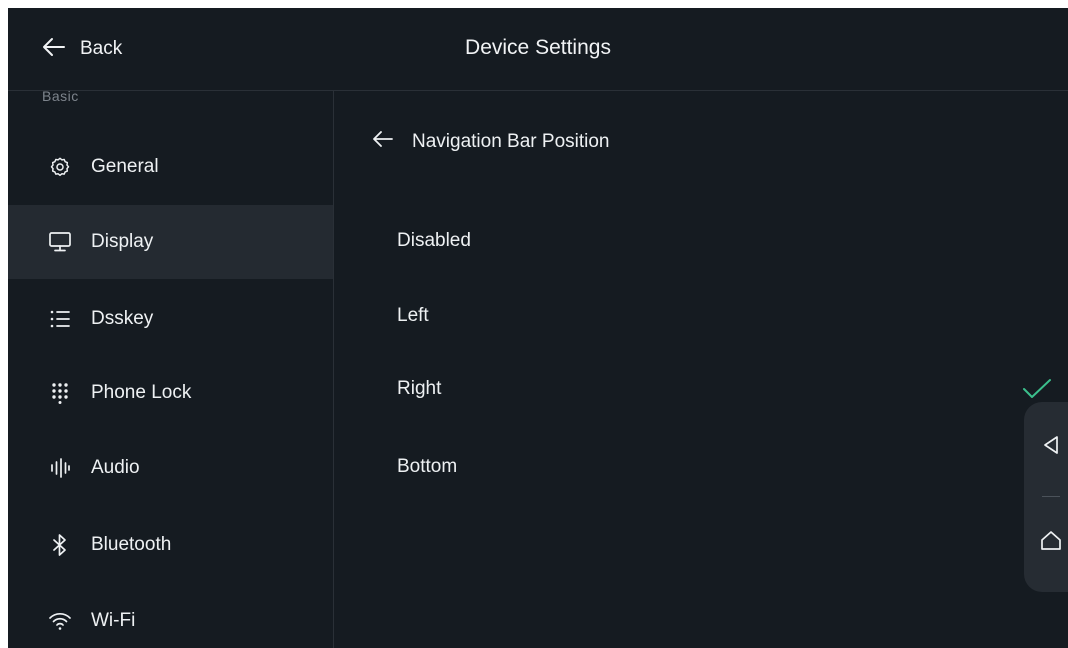 The height and width of the screenshot is (648, 1068). I want to click on sidebar-item-wifi: Wi-Fi, so click(170, 616).